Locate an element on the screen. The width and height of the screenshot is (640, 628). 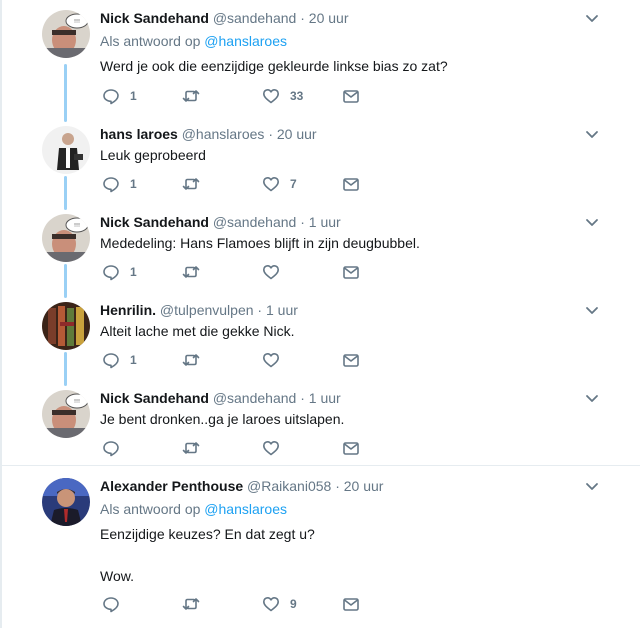
like-button: 9 is located at coordinates (279, 604).